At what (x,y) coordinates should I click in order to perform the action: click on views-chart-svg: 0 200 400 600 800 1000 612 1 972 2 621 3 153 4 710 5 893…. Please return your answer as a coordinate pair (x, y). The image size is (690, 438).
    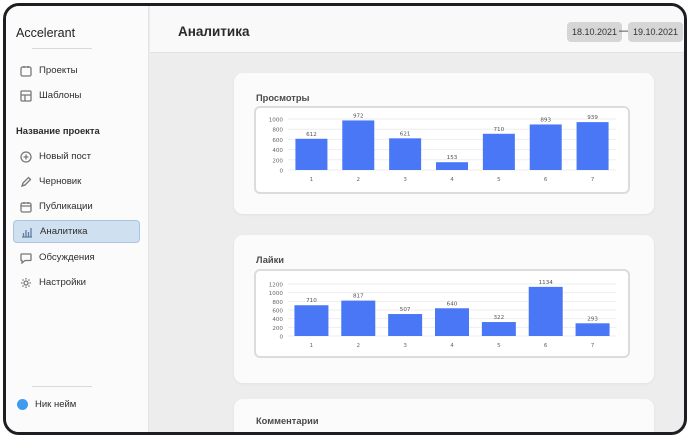
    Looking at the image, I should click on (442, 148).